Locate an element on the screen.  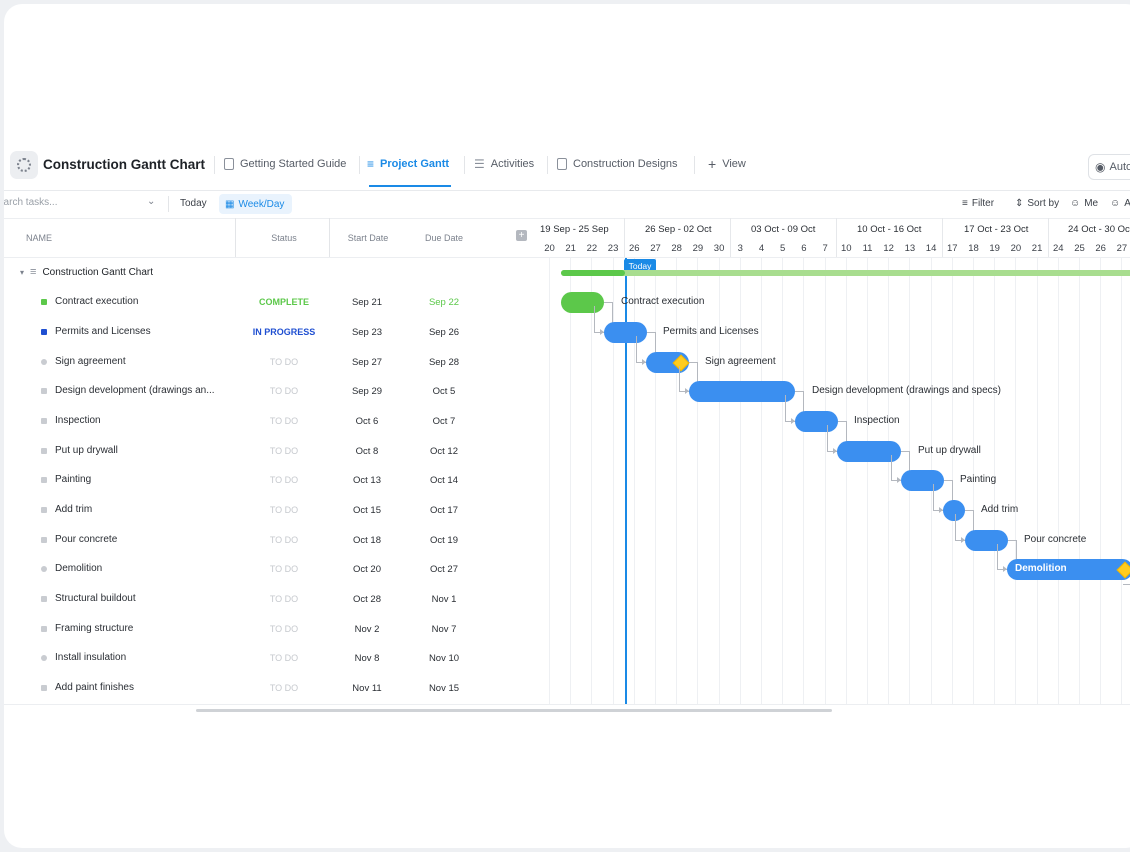
due-date-cell: Oct 7 is located at coordinates (444, 421).